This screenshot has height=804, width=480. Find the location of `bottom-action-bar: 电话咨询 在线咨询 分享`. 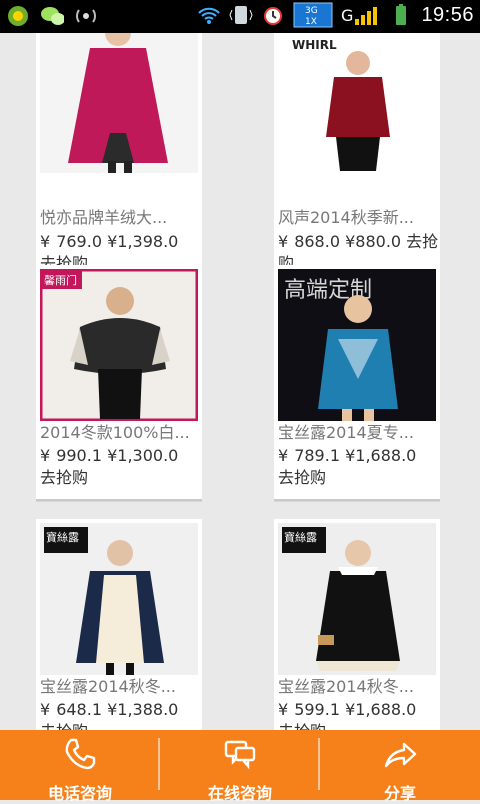

bottom-action-bar: 电话咨询 在线咨询 分享 is located at coordinates (240, 766).